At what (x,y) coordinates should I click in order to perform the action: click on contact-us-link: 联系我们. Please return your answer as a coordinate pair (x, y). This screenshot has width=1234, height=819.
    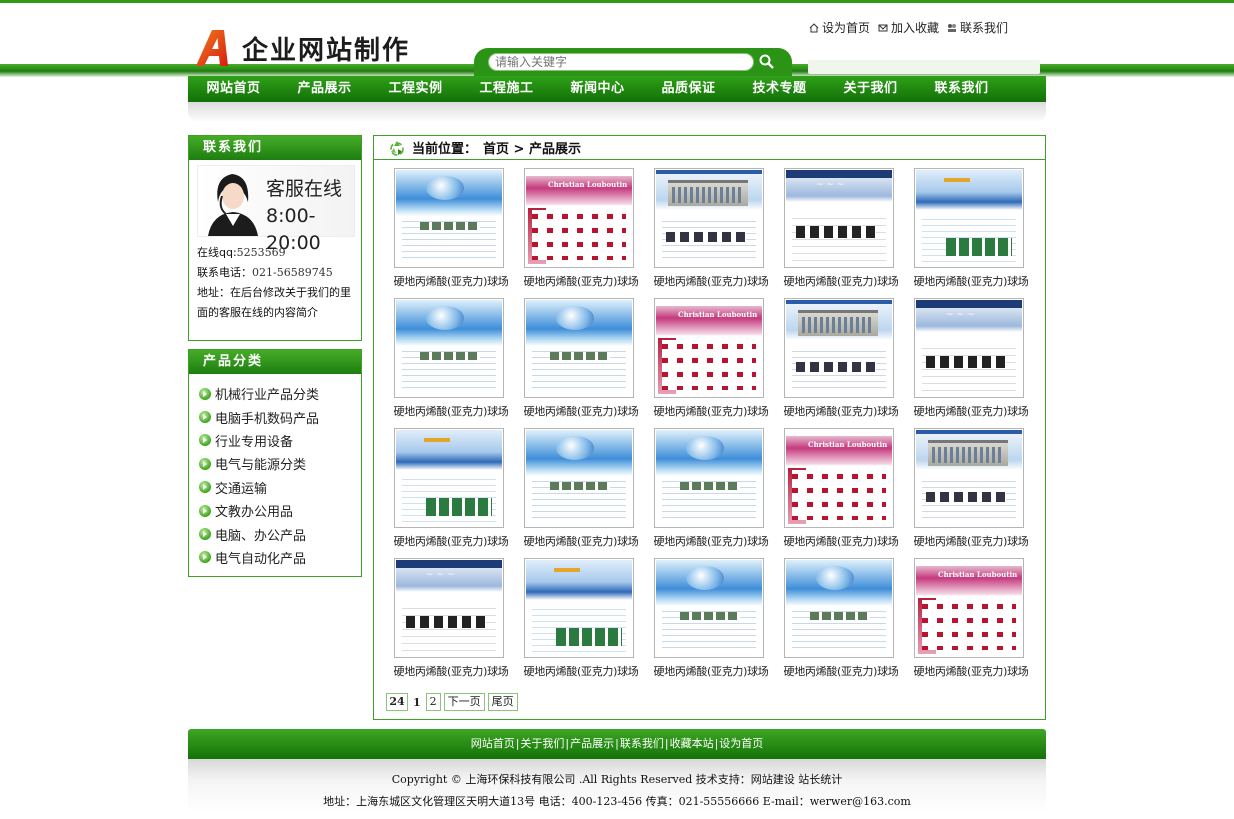
    Looking at the image, I should click on (977, 27).